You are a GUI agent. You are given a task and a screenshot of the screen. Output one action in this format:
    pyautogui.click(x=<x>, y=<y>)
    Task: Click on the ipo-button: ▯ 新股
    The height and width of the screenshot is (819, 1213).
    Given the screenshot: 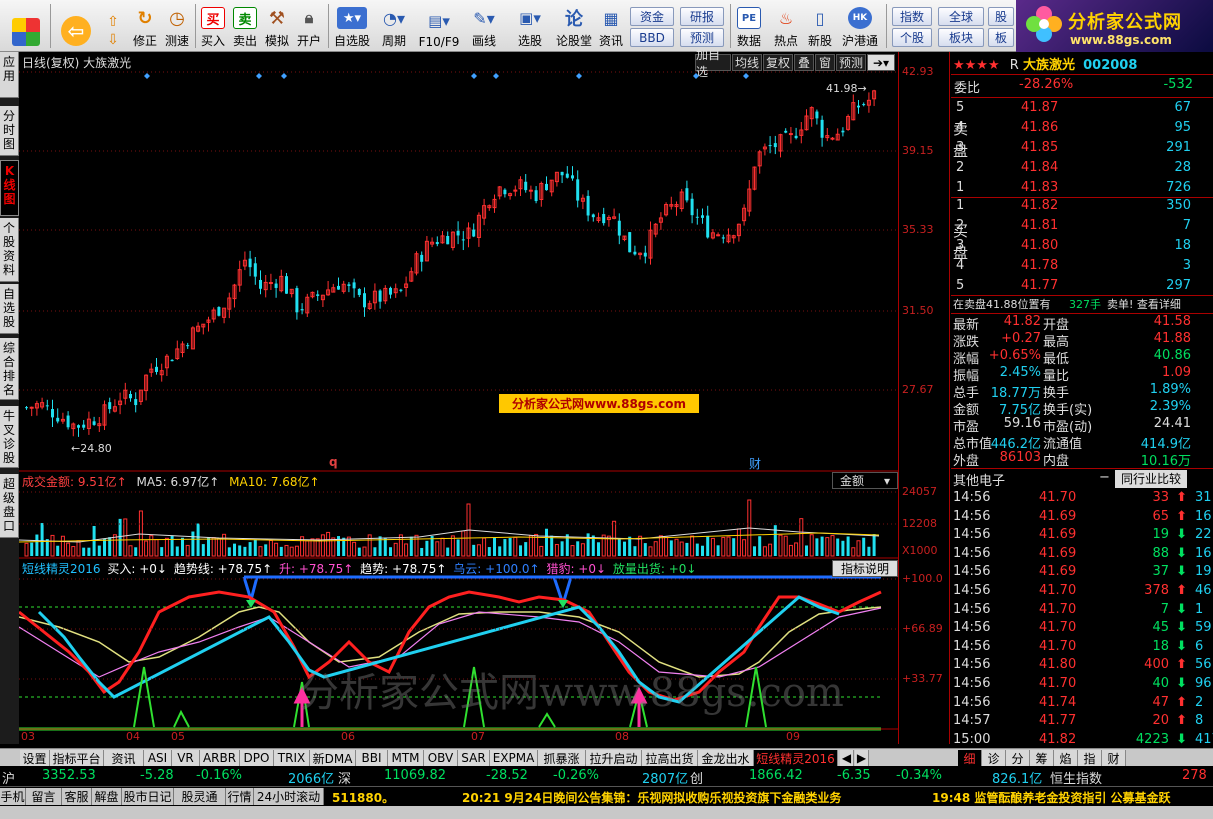 What is the action you would take?
    pyautogui.click(x=820, y=26)
    